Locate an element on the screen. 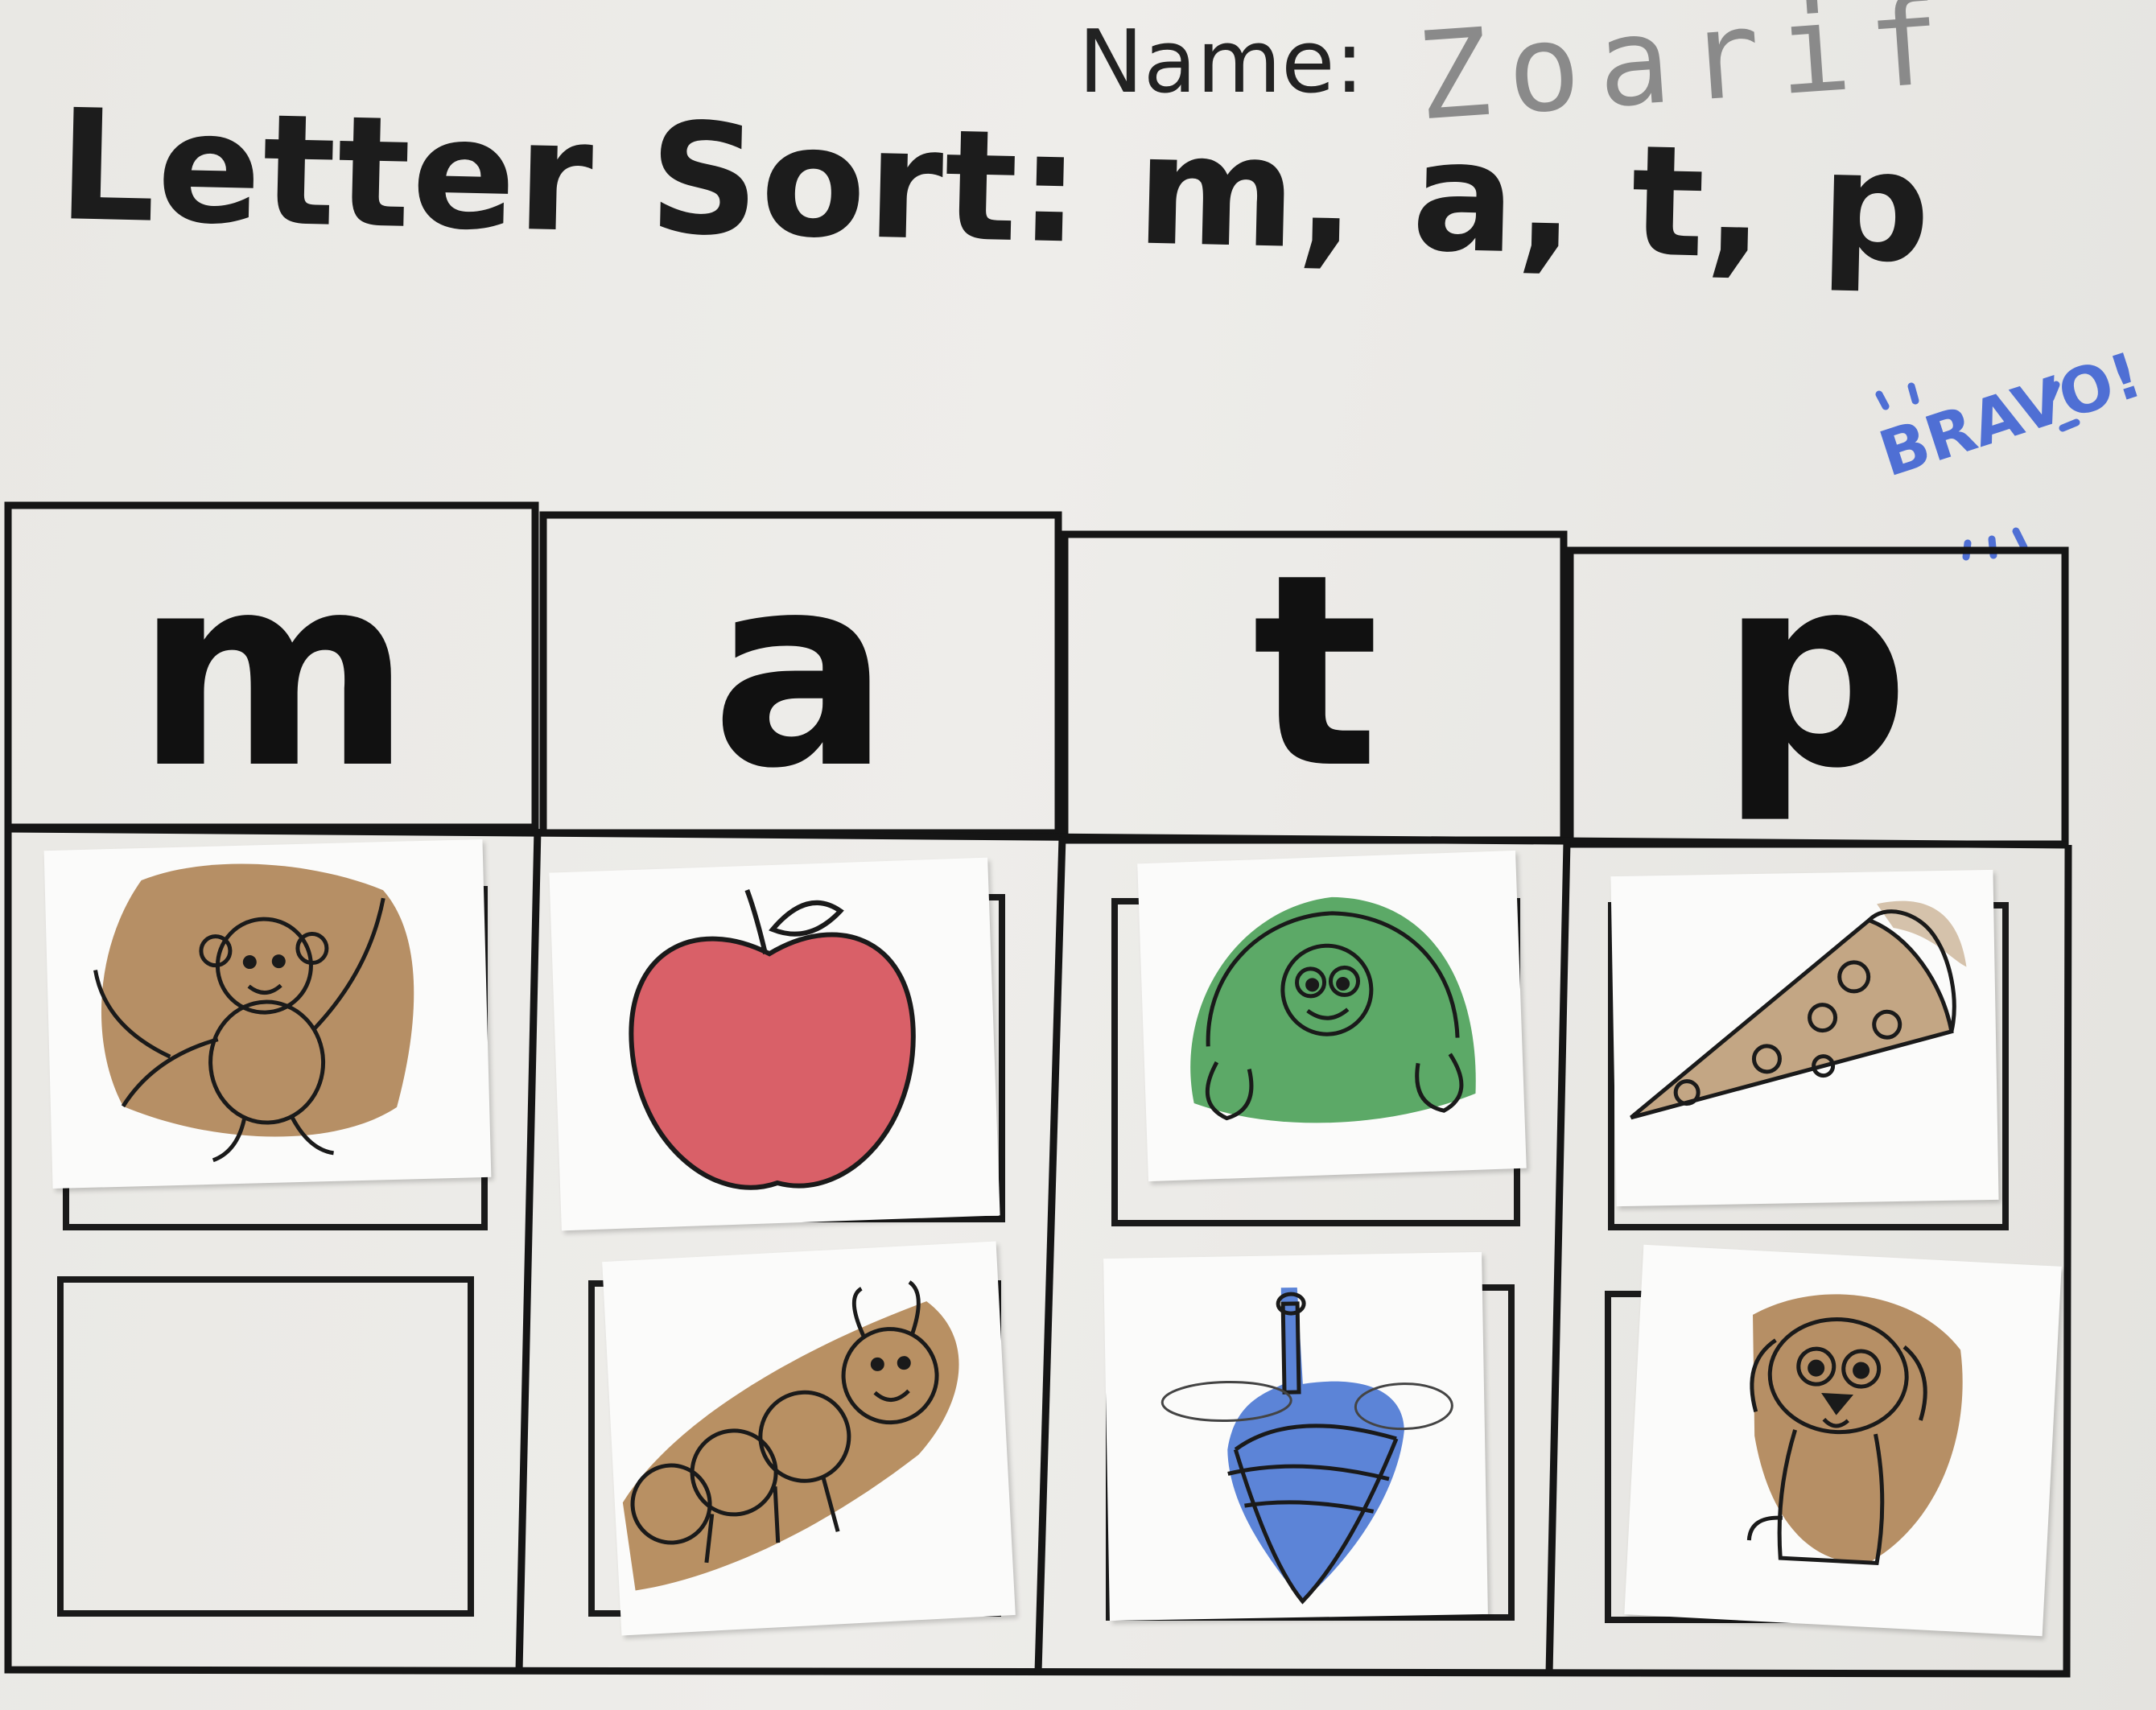 This screenshot has height=1710, width=2156. column-letter-a: a is located at coordinates (801, 671).